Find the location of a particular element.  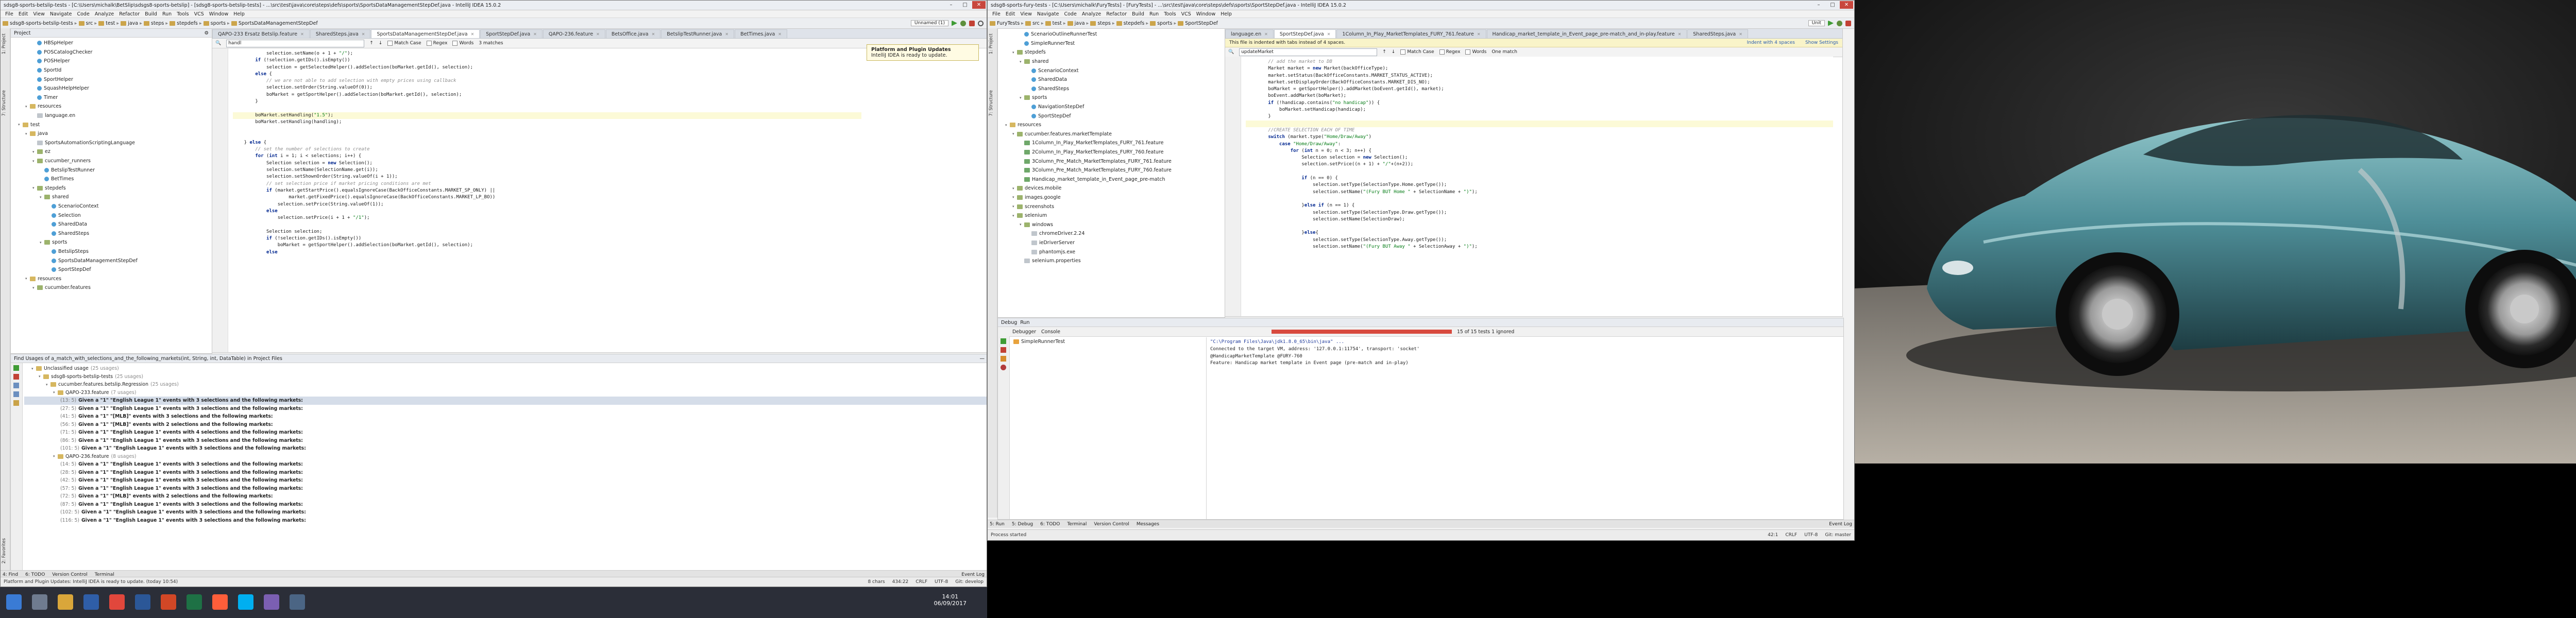

group-by-icon is located at coordinates (16, 403).